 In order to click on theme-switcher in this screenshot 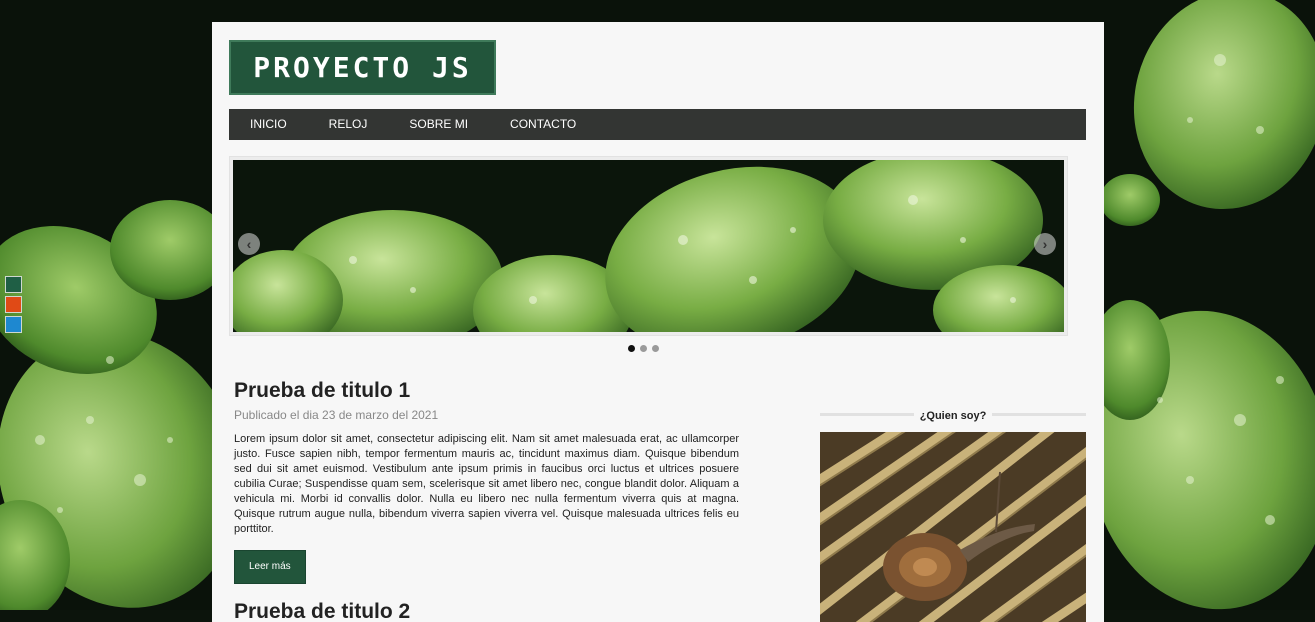, I will do `click(15, 306)`.